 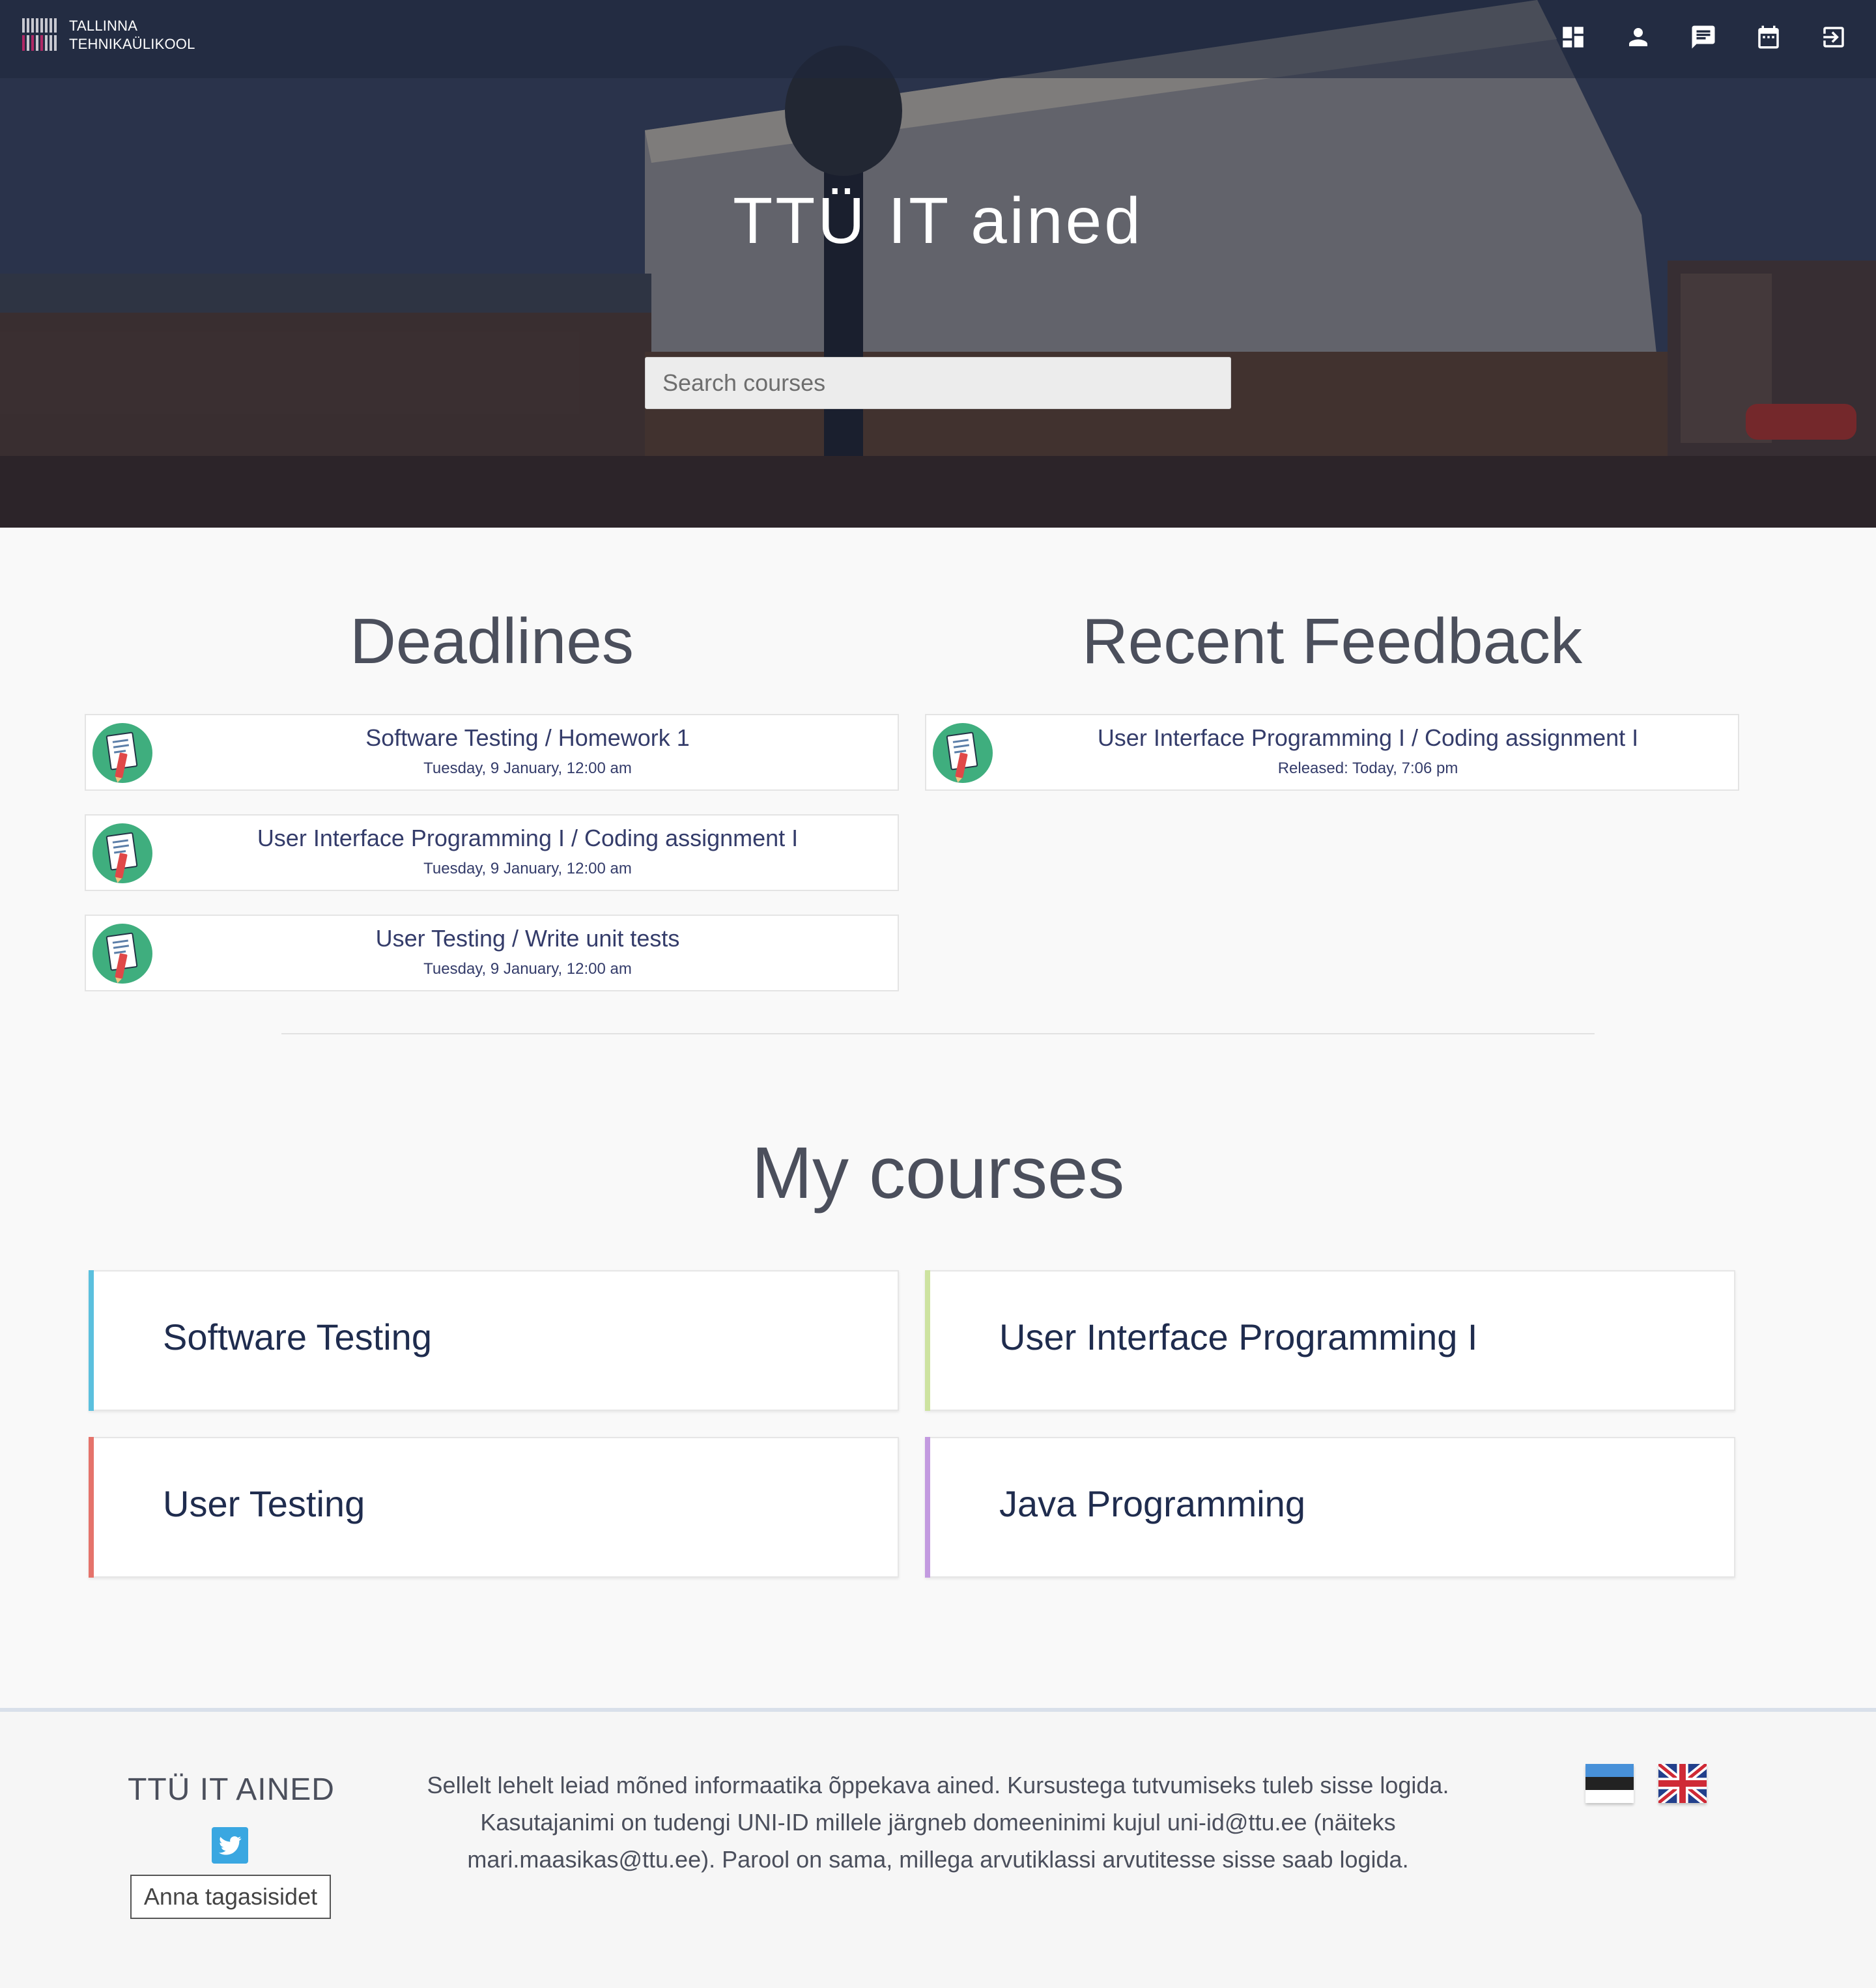 I want to click on feedback-date: Released: Today, 7:06 pm, so click(x=1367, y=768).